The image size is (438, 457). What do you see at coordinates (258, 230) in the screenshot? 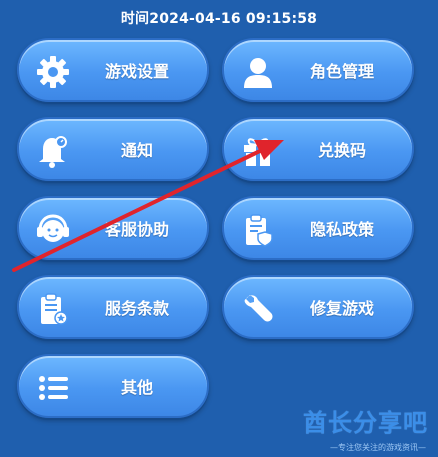
I see `clipboard-shield-icon` at bounding box center [258, 230].